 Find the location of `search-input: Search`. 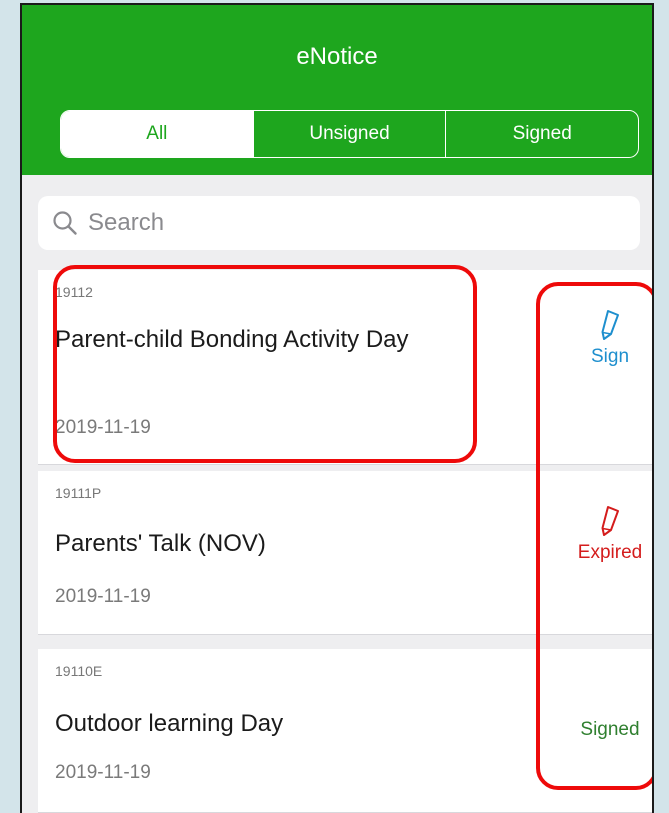

search-input: Search is located at coordinates (339, 223).